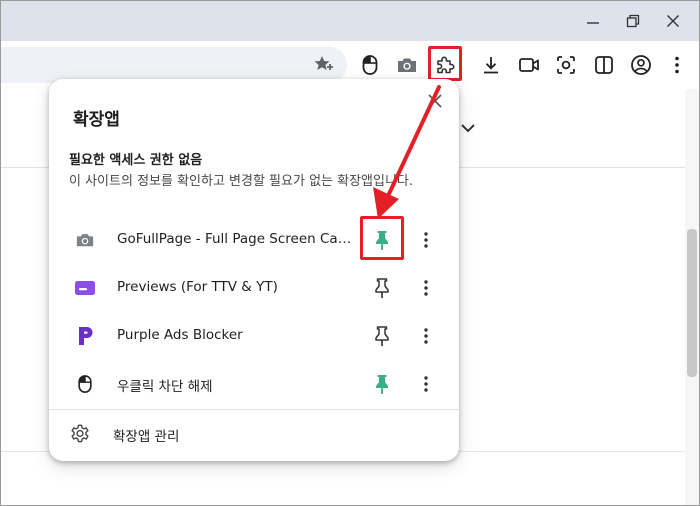 Image resolution: width=700 pixels, height=506 pixels. Describe the element at coordinates (254, 434) in the screenshot. I see `manage-extensions-button: 확장앱 관리` at that location.